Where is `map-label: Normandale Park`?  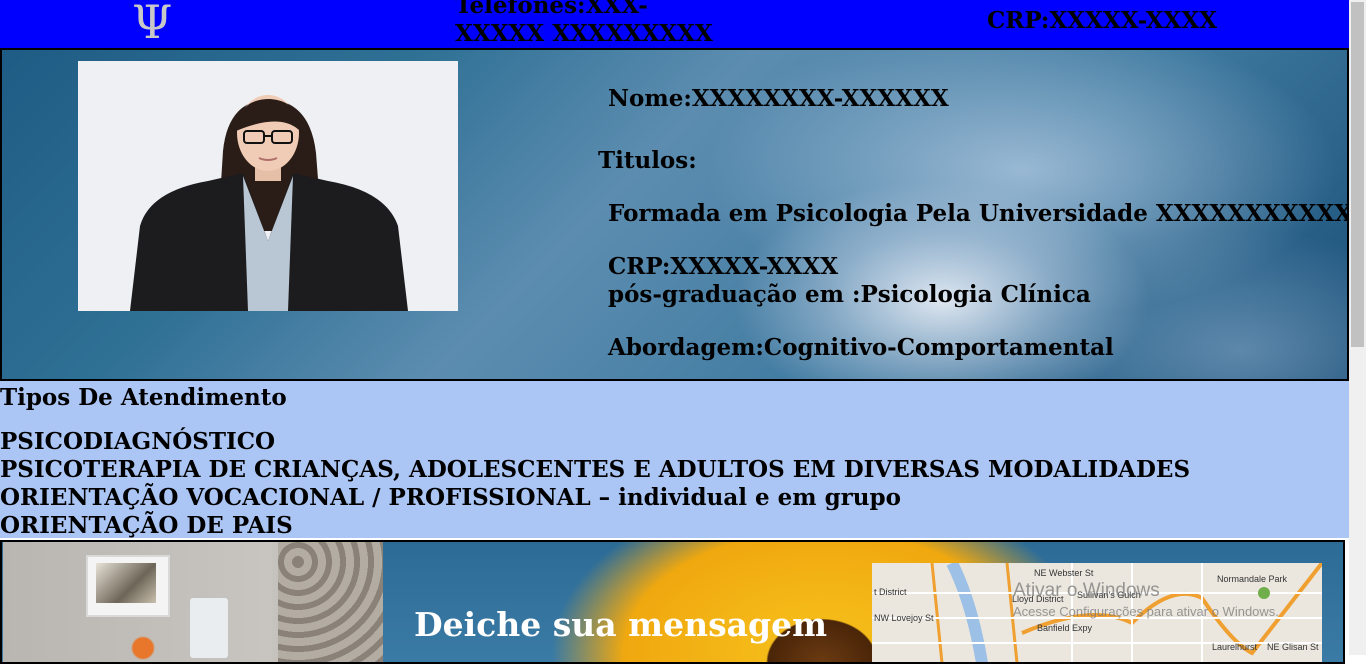 map-label: Normandale Park is located at coordinates (1252, 579).